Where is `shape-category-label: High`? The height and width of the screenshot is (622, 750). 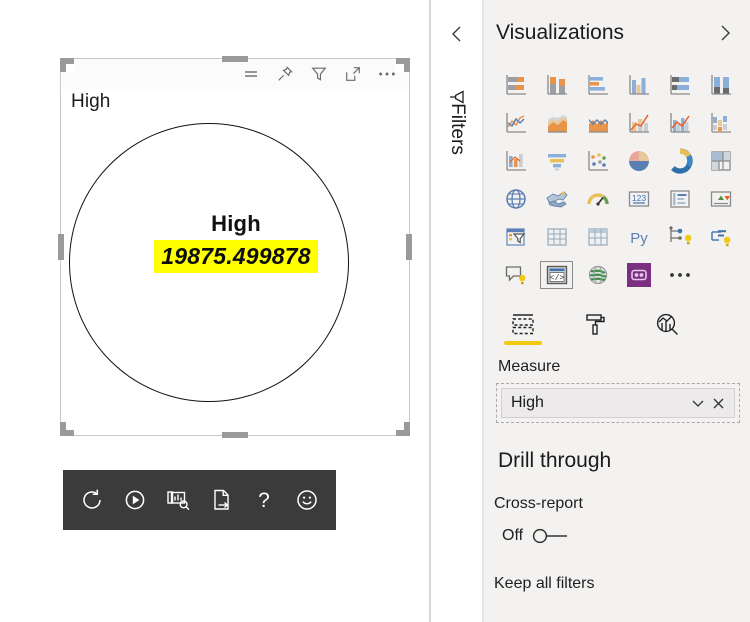
shape-category-label: High is located at coordinates (236, 223).